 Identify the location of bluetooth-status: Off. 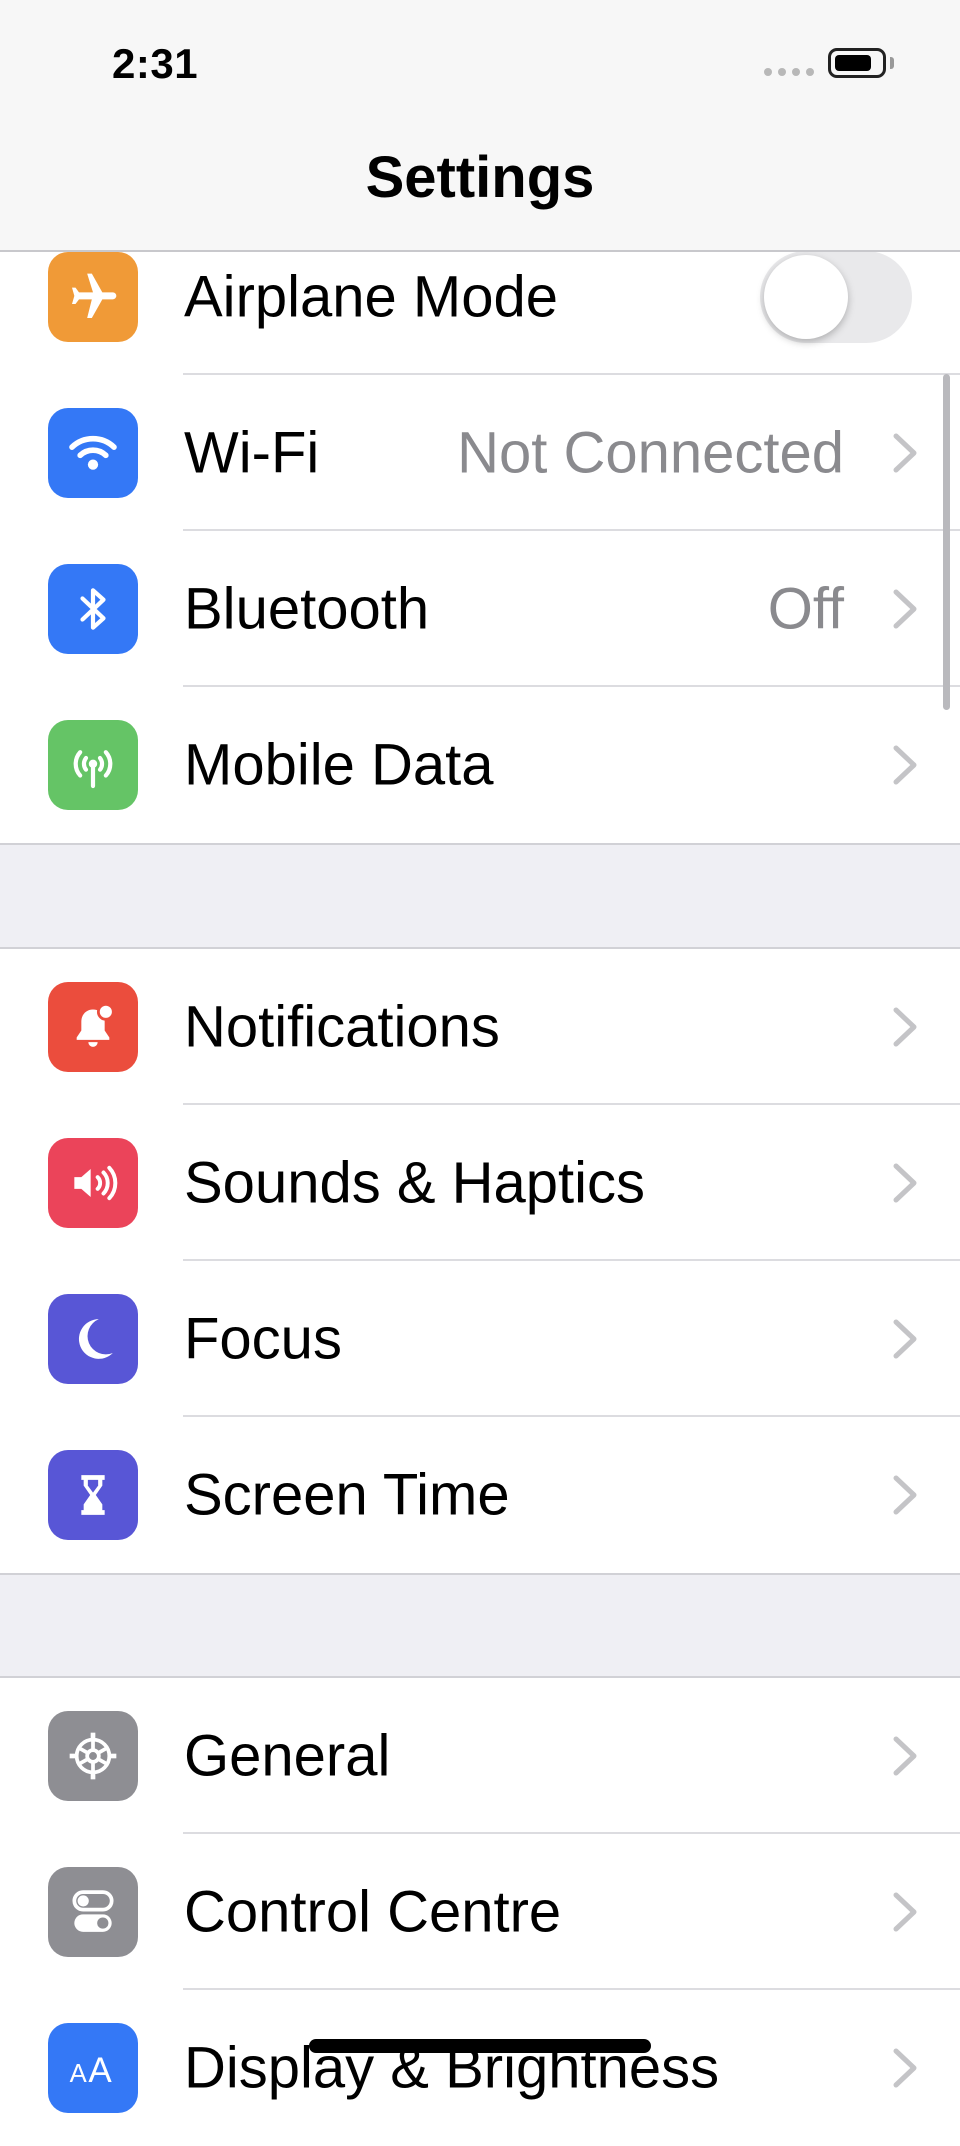
(805, 609).